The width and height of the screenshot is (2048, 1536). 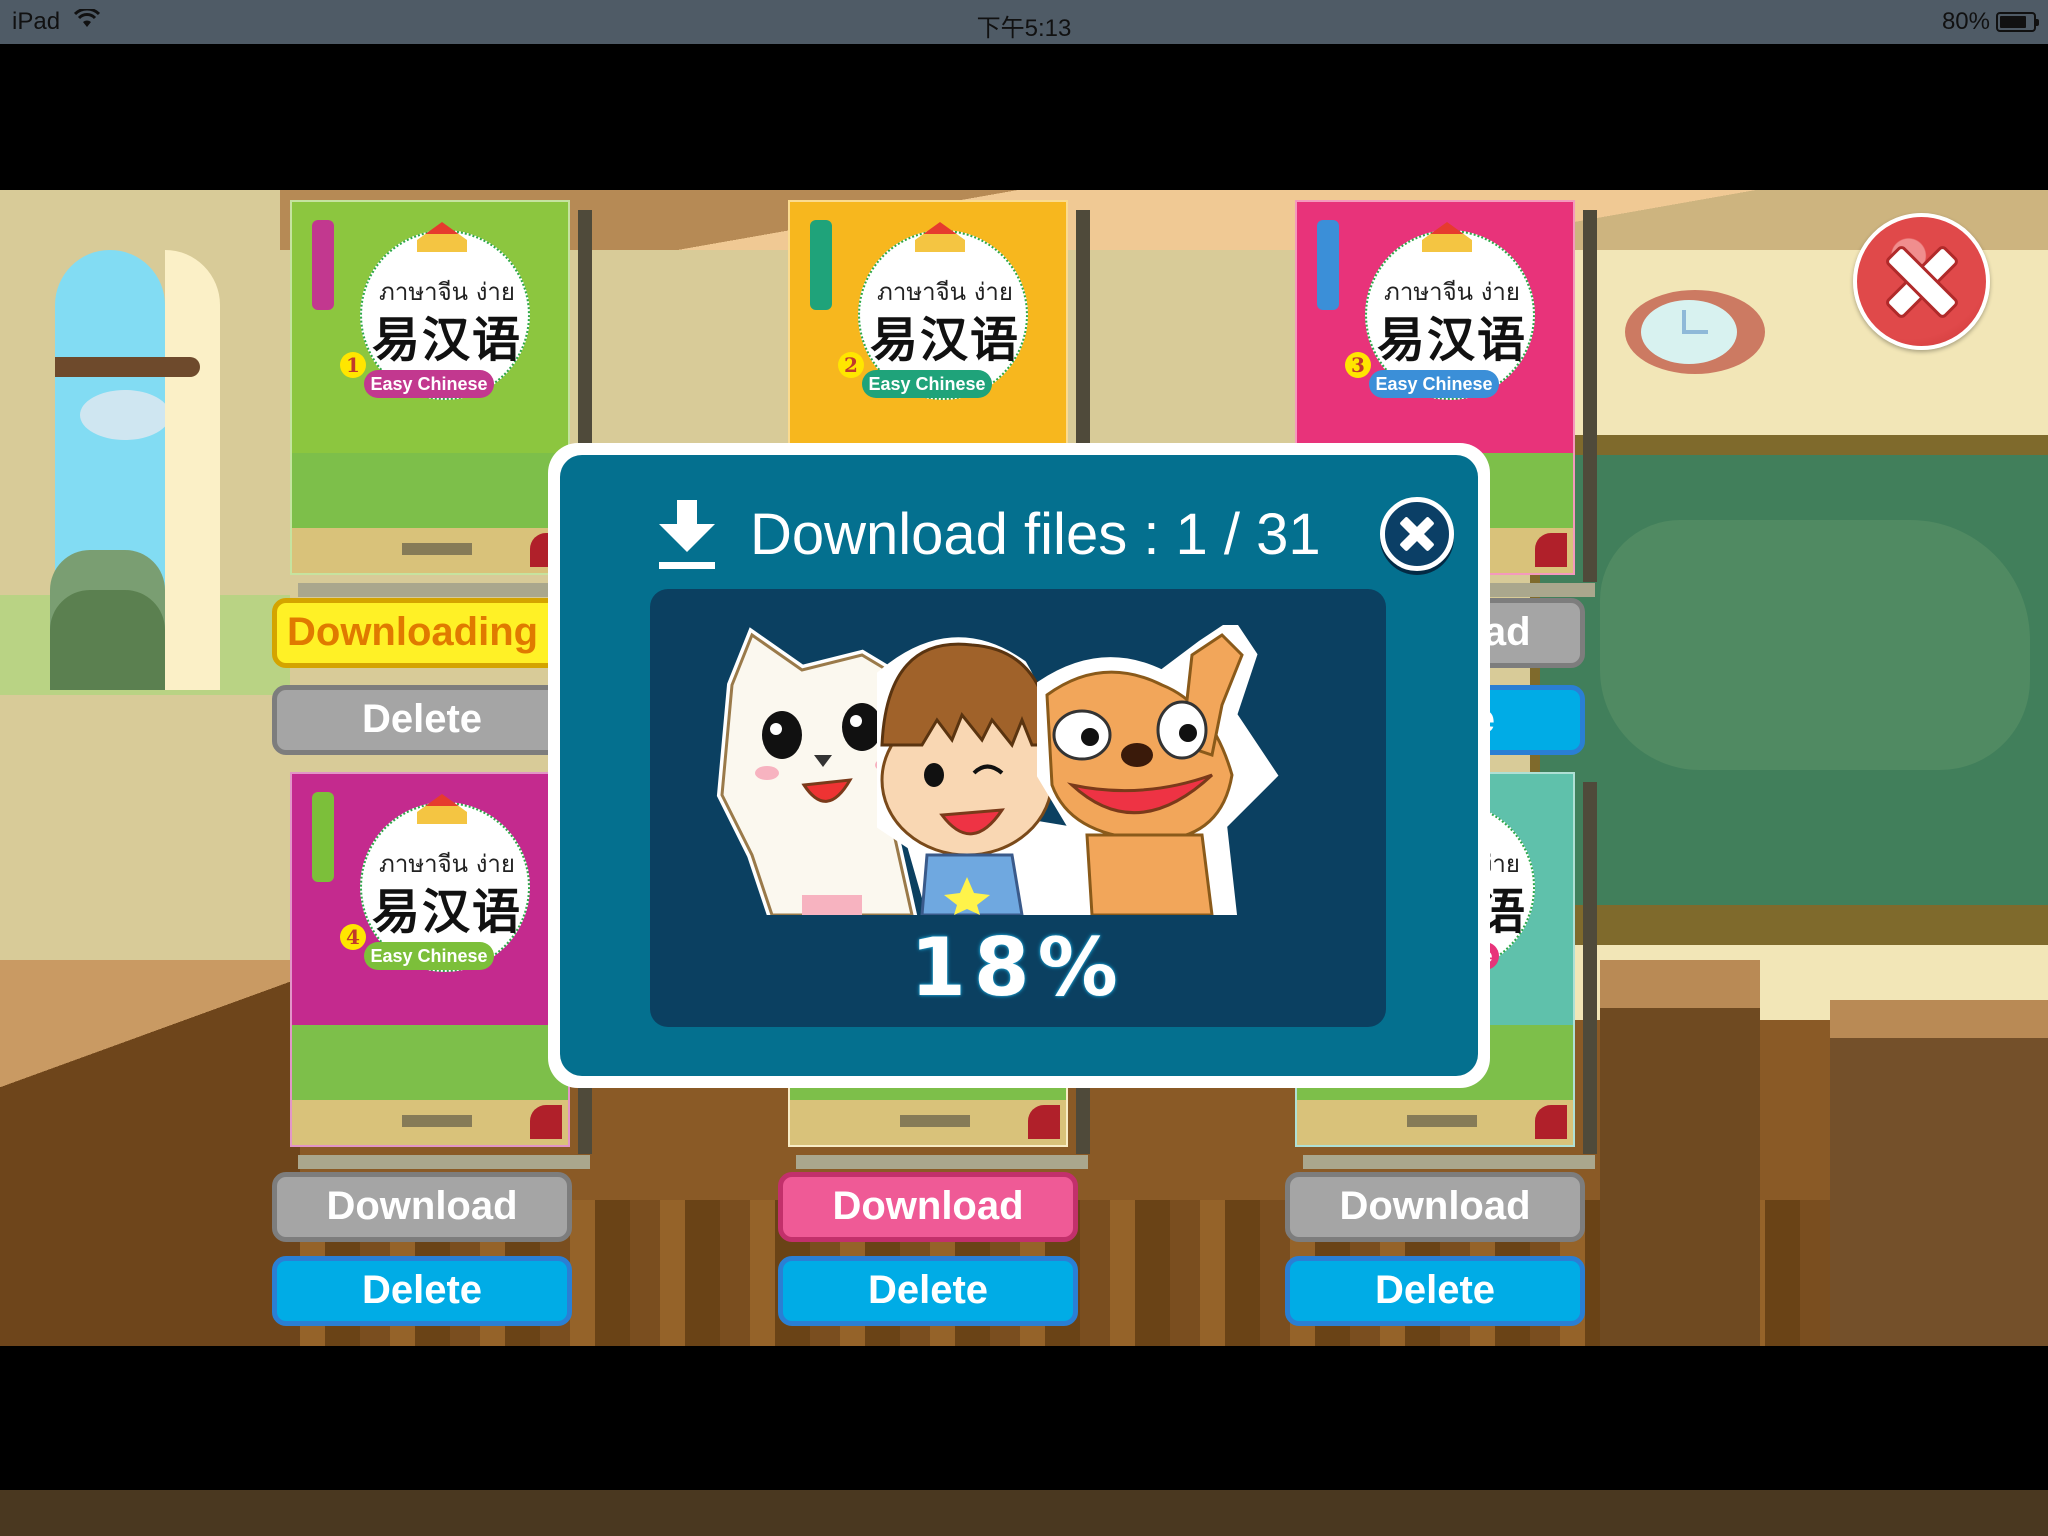 What do you see at coordinates (2017, 22) in the screenshot?
I see `battery-icon` at bounding box center [2017, 22].